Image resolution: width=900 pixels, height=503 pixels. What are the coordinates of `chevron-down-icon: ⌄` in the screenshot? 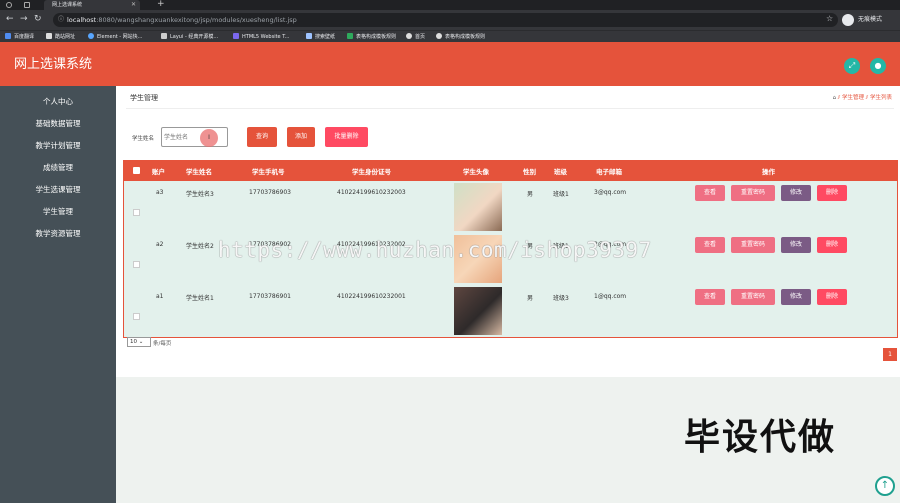 It's located at (141, 342).